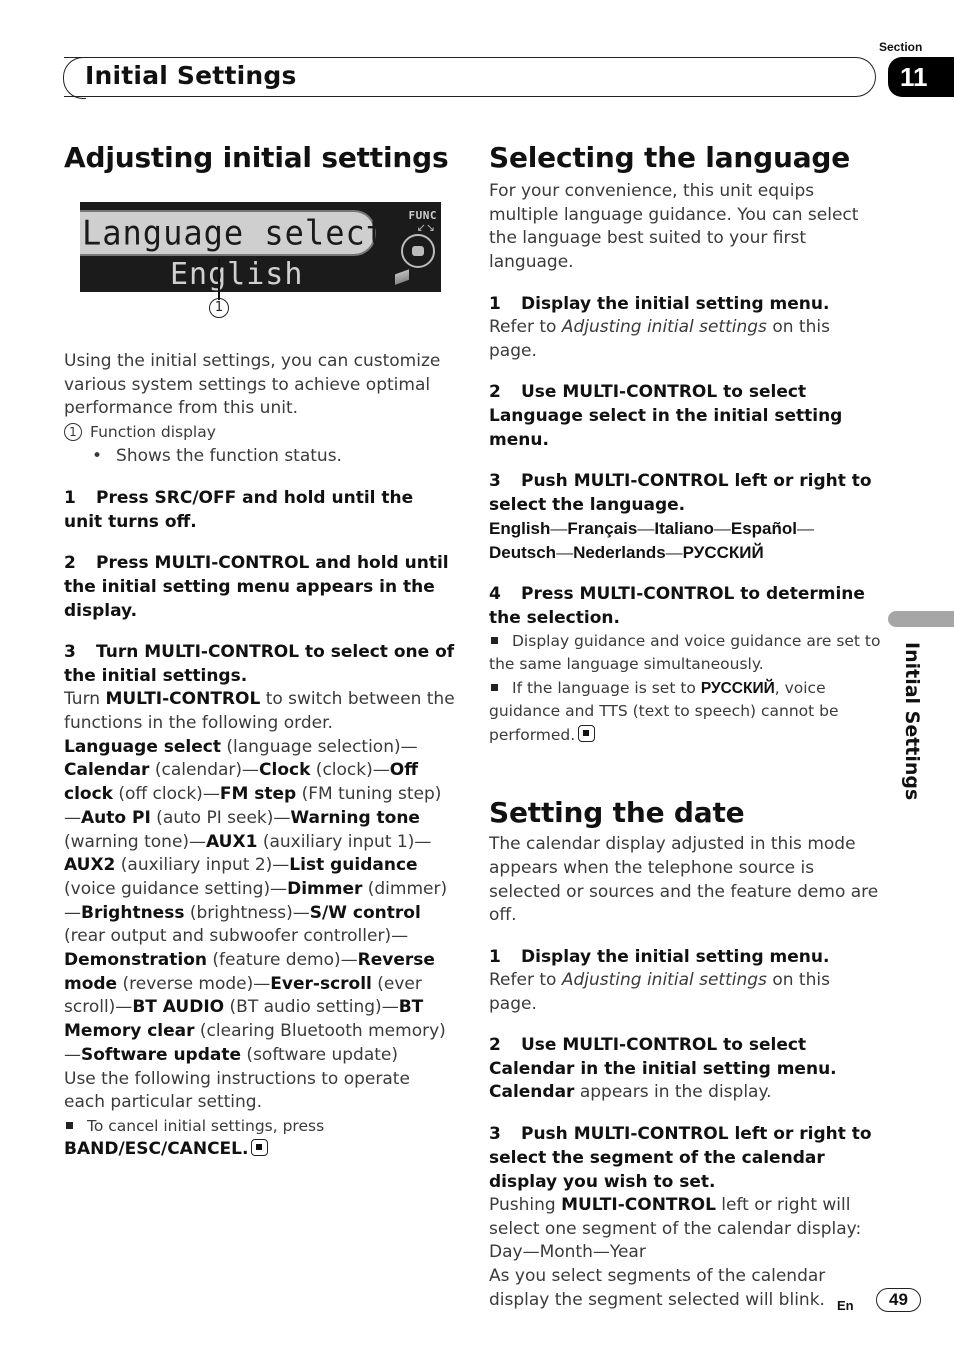  I want to click on setting-name: Clock, so click(285, 770).